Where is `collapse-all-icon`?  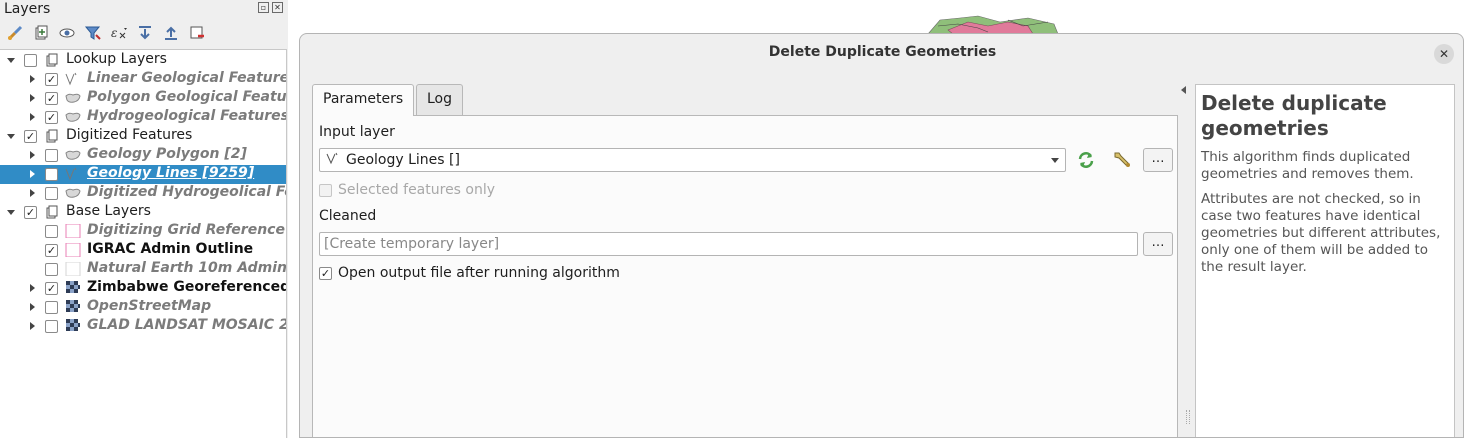
collapse-all-icon is located at coordinates (171, 33).